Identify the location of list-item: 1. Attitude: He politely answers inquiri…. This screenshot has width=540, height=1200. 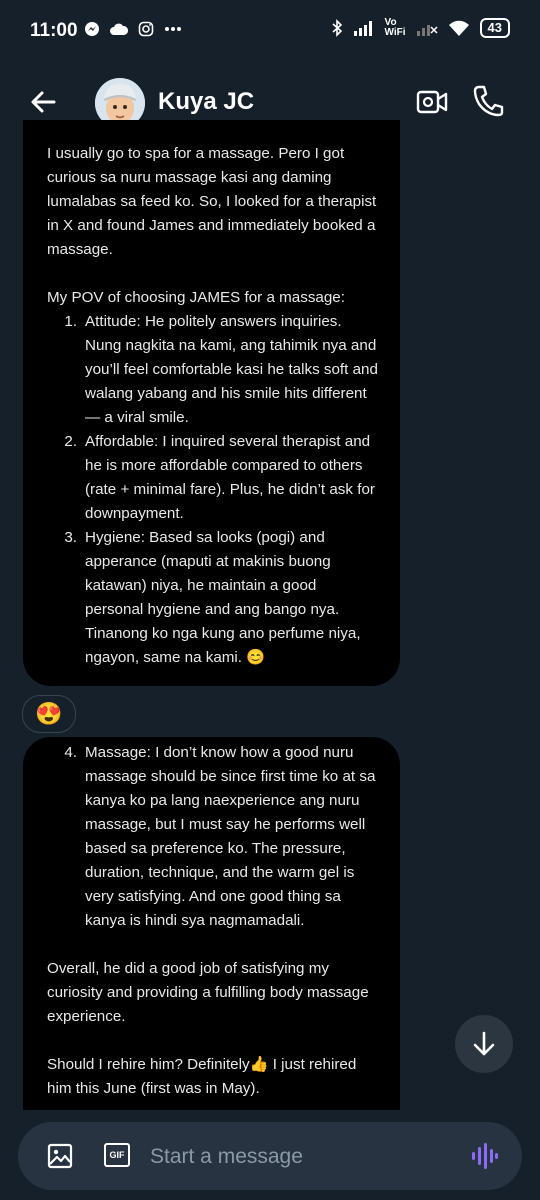
(212, 370).